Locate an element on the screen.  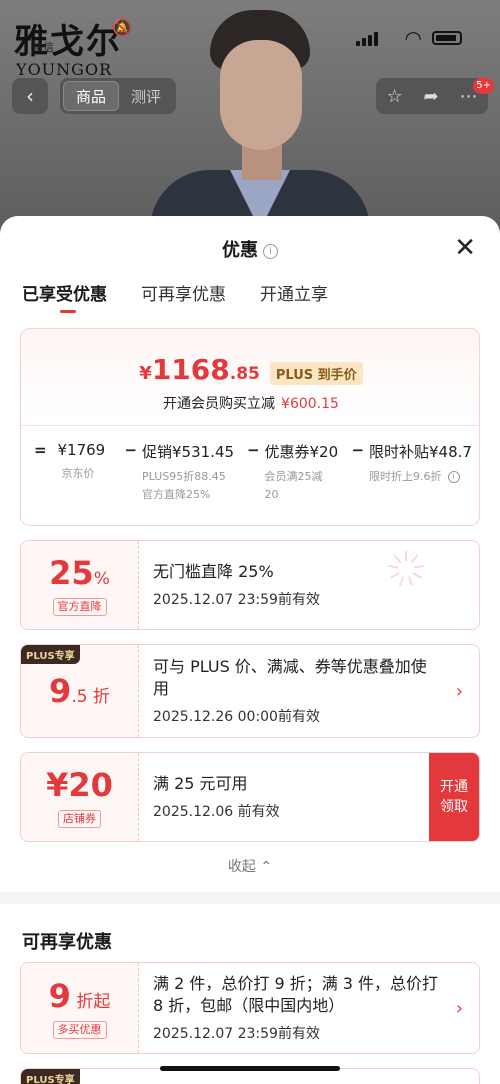
coupon-unit: % is located at coordinates (101, 579).